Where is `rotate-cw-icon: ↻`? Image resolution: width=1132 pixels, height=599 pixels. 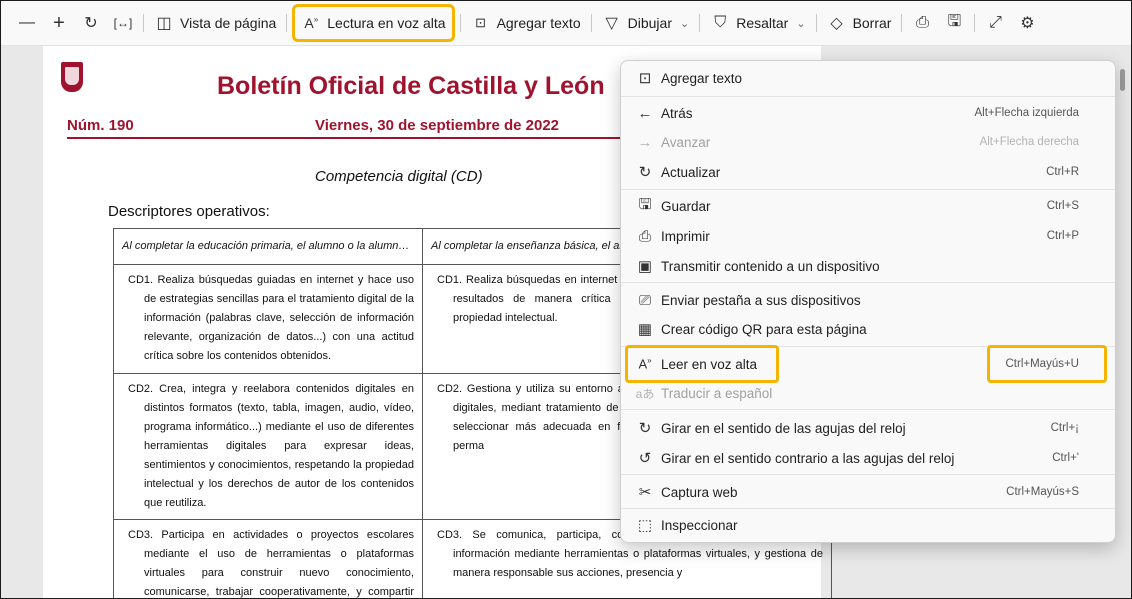
rotate-cw-icon: ↻ is located at coordinates (645, 428).